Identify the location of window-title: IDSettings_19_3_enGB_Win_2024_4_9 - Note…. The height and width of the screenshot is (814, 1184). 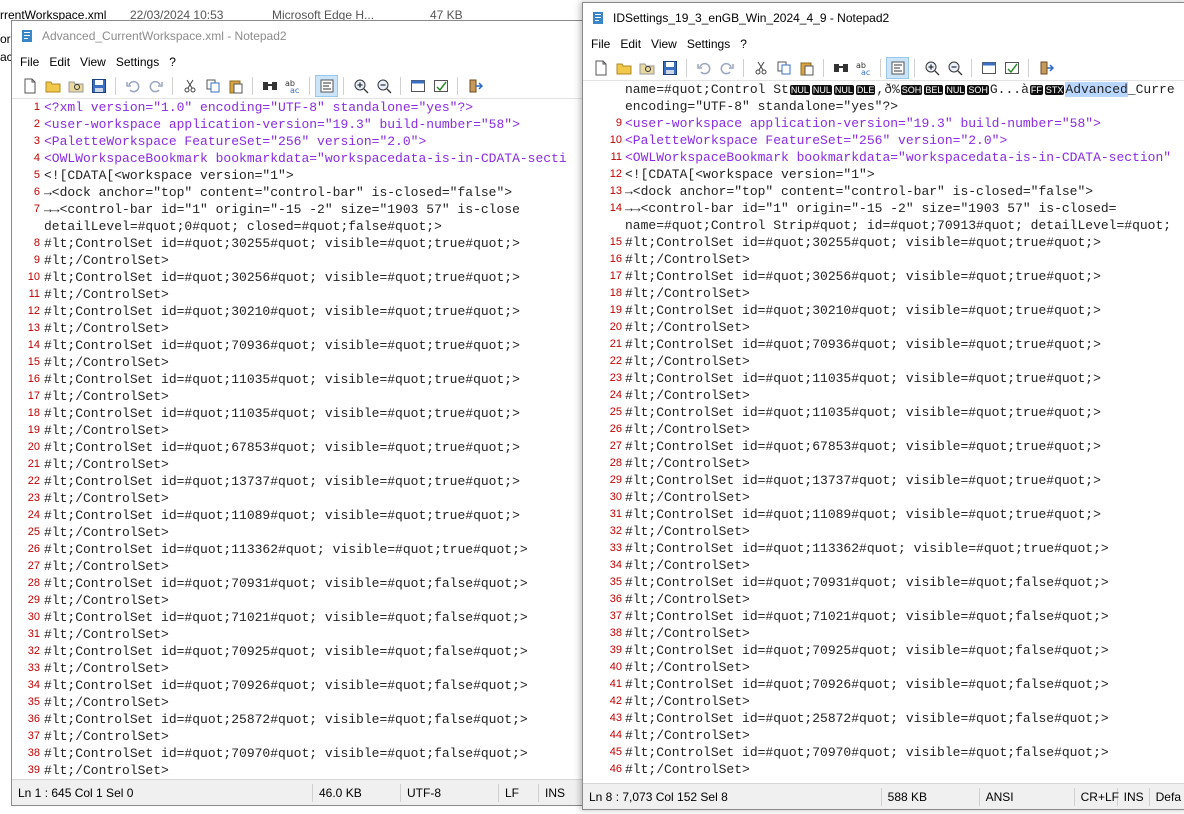
(751, 18).